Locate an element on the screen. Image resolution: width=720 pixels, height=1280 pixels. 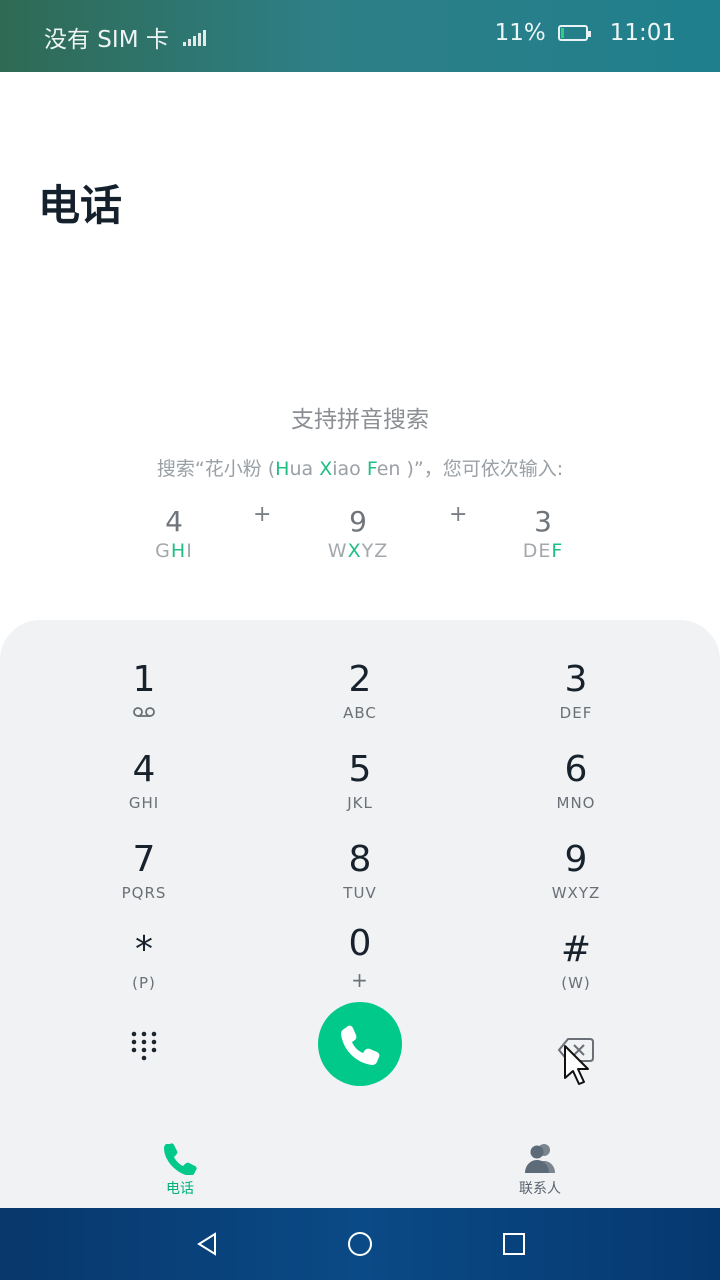
status-right: 11% 11:01 is located at coordinates (585, 33).